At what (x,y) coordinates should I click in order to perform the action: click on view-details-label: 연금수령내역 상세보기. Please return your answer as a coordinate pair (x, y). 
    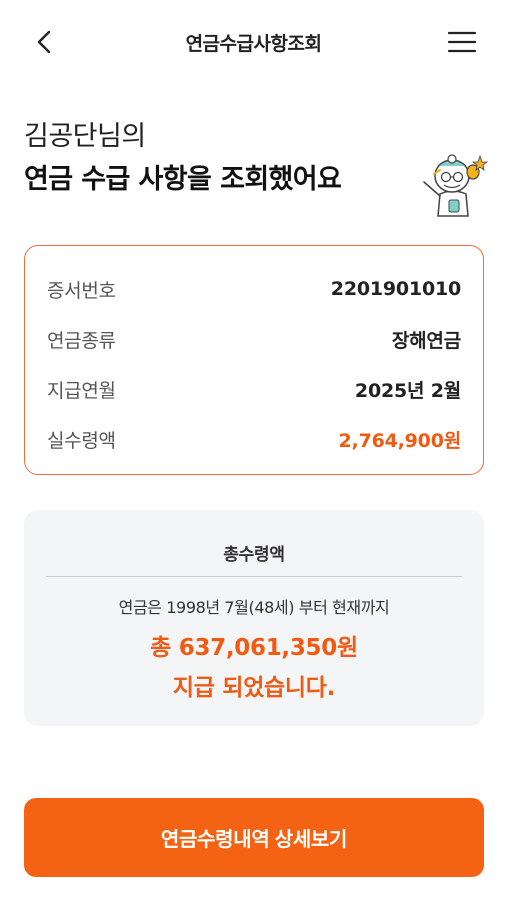
    Looking at the image, I should click on (254, 840).